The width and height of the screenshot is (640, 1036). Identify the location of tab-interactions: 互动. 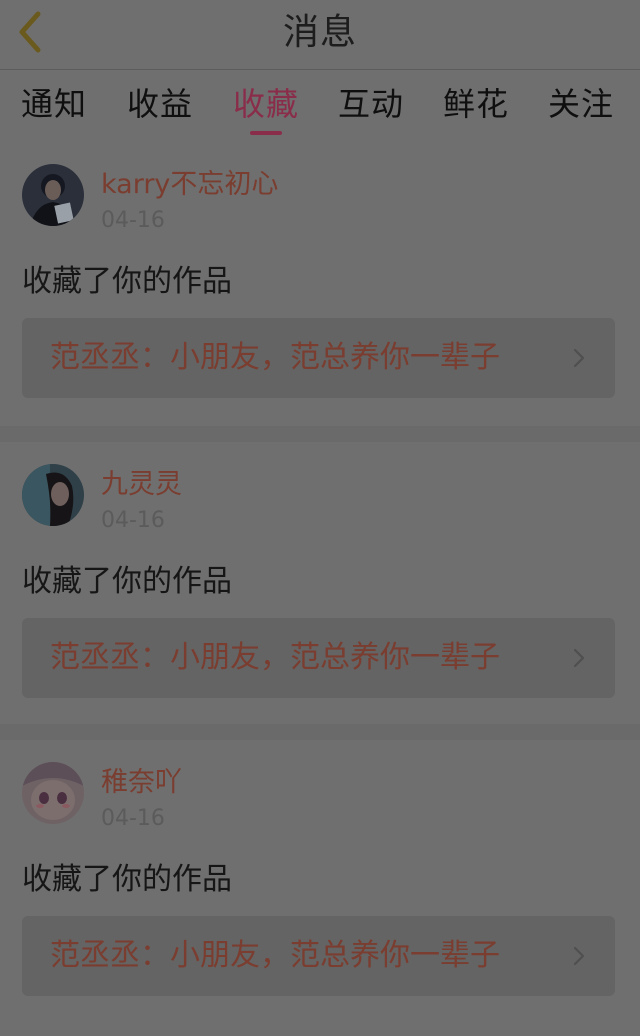
(371, 104).